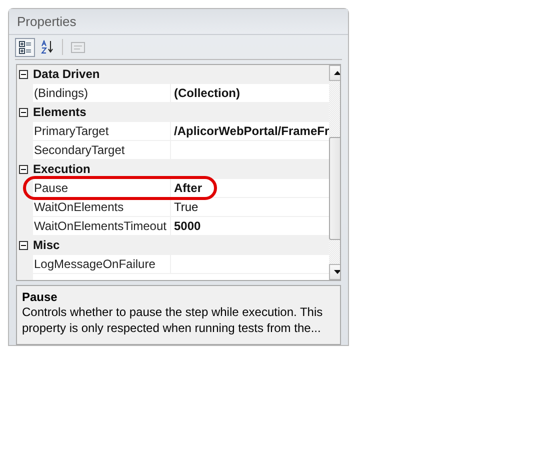 The width and height of the screenshot is (535, 465). I want to click on category-label: Misc, so click(46, 245).